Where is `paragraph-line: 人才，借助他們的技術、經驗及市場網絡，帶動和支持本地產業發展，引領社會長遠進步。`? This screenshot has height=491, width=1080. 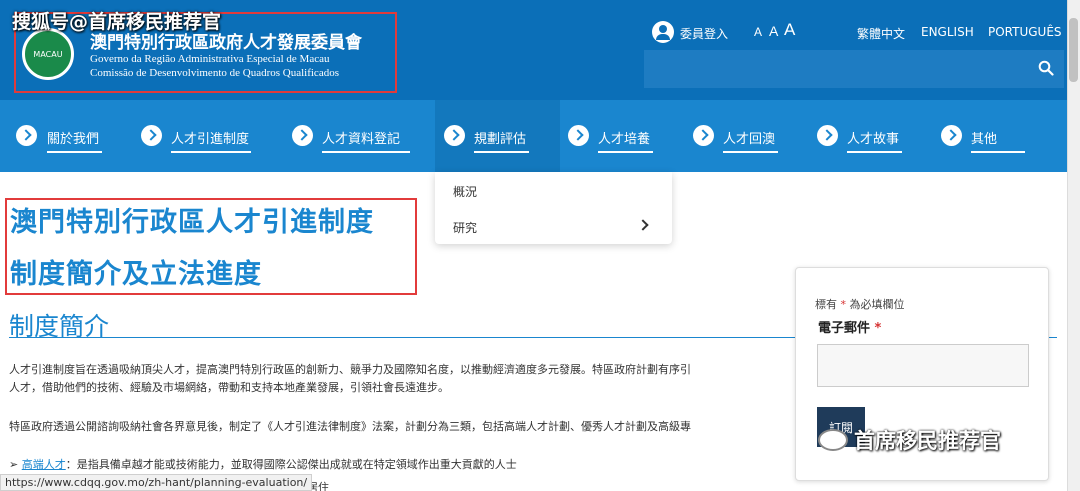 paragraph-line: 人才，借助他們的技術、經驗及市場網絡，帶動和支持本地產業發展，引領社會長遠進步。 is located at coordinates (229, 387).